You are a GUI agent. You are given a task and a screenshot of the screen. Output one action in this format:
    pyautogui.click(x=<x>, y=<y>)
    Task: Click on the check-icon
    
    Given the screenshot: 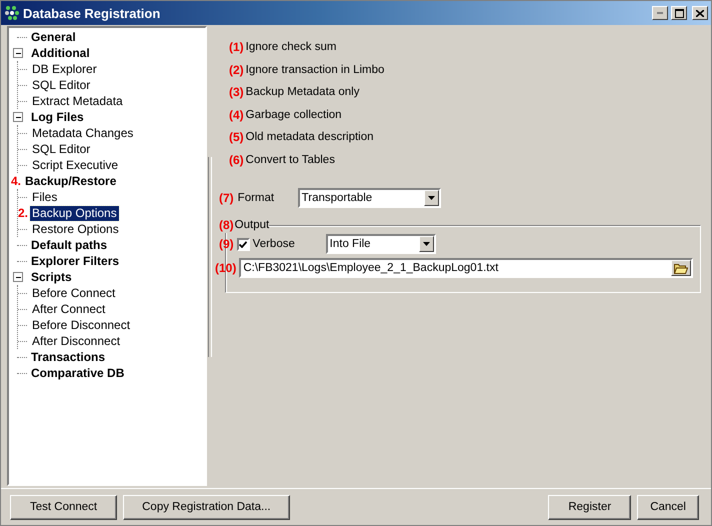 What is the action you would take?
    pyautogui.click(x=243, y=244)
    